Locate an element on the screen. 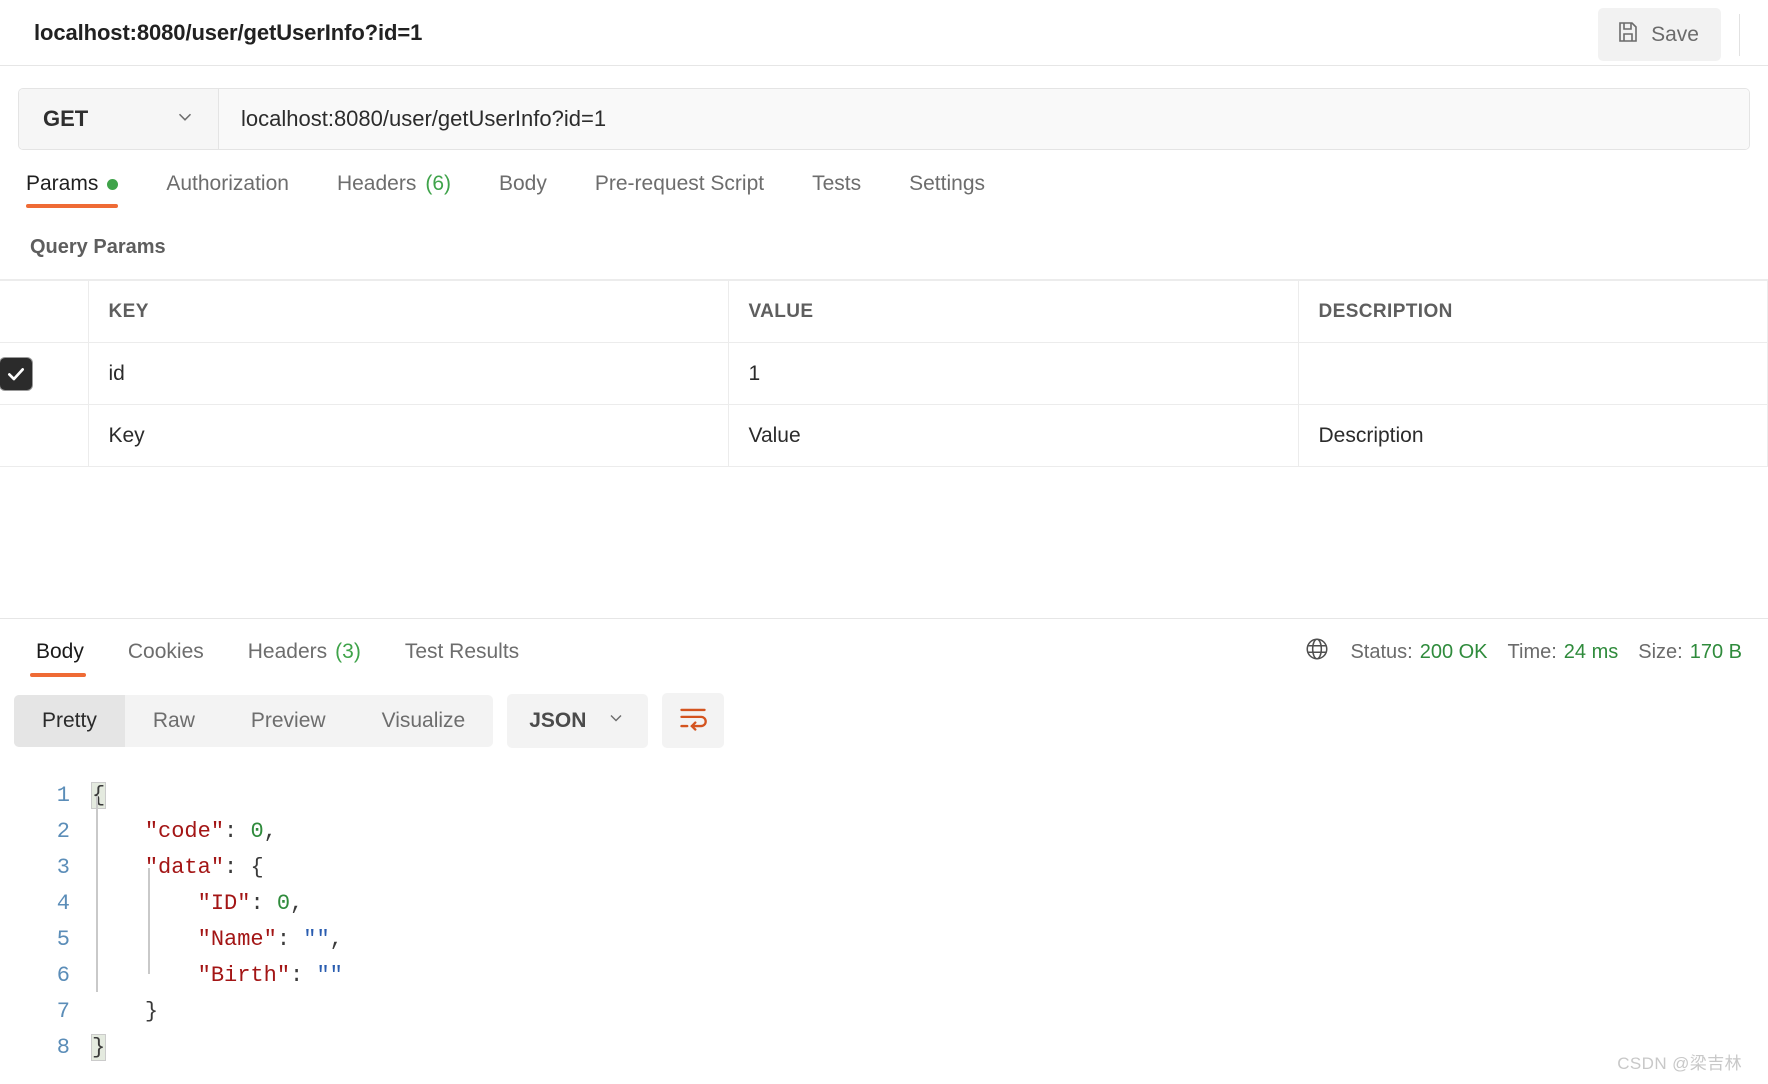 The image size is (1768, 1084). line-number: 4 is located at coordinates (63, 903).